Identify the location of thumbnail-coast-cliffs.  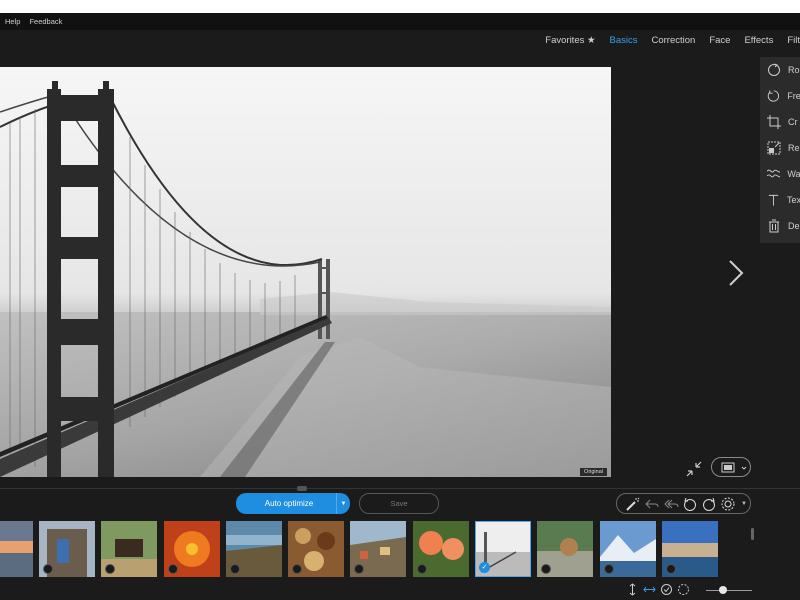
(254, 549).